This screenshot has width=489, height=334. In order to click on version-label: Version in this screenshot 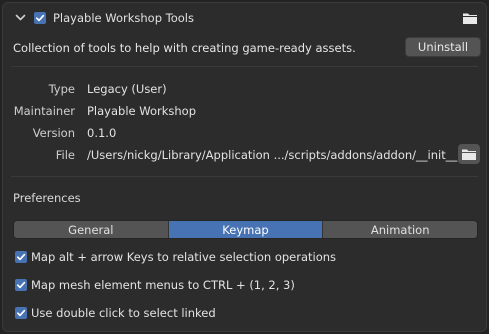, I will do `click(53, 133)`.